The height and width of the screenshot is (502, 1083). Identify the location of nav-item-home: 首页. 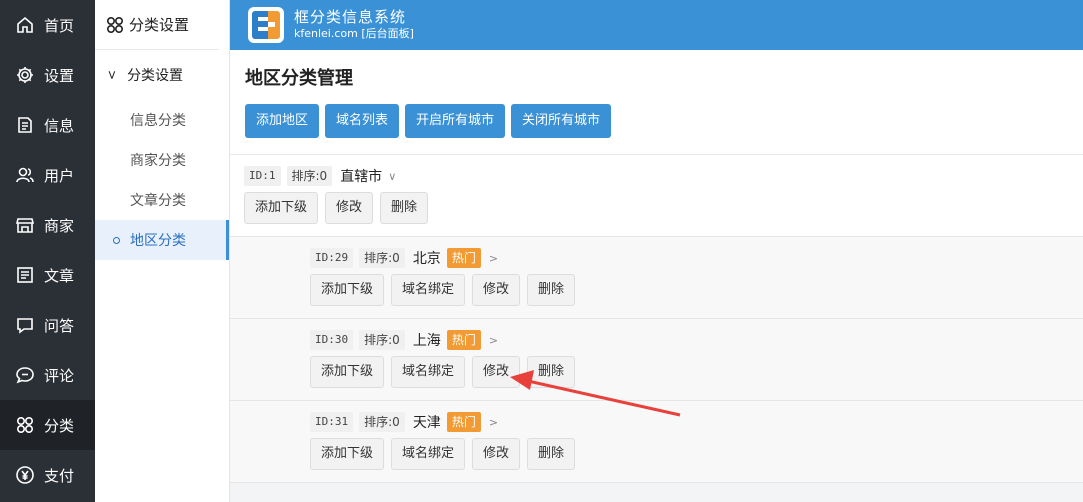
(47, 25).